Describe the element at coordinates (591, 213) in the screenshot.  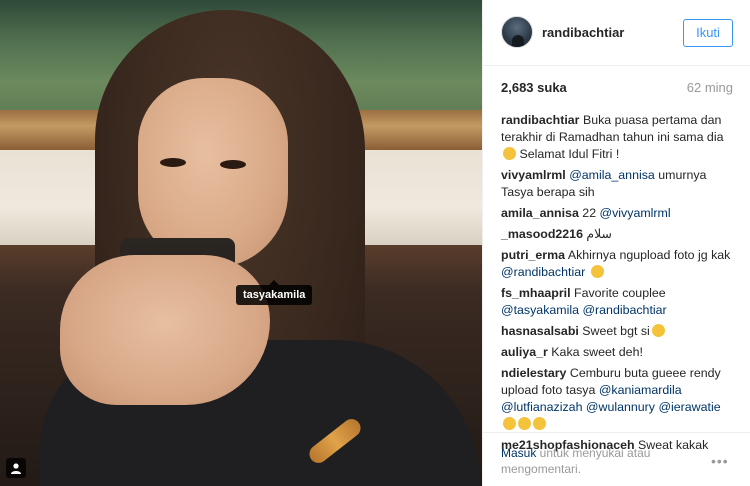
I see `comment-text: 22` at that location.